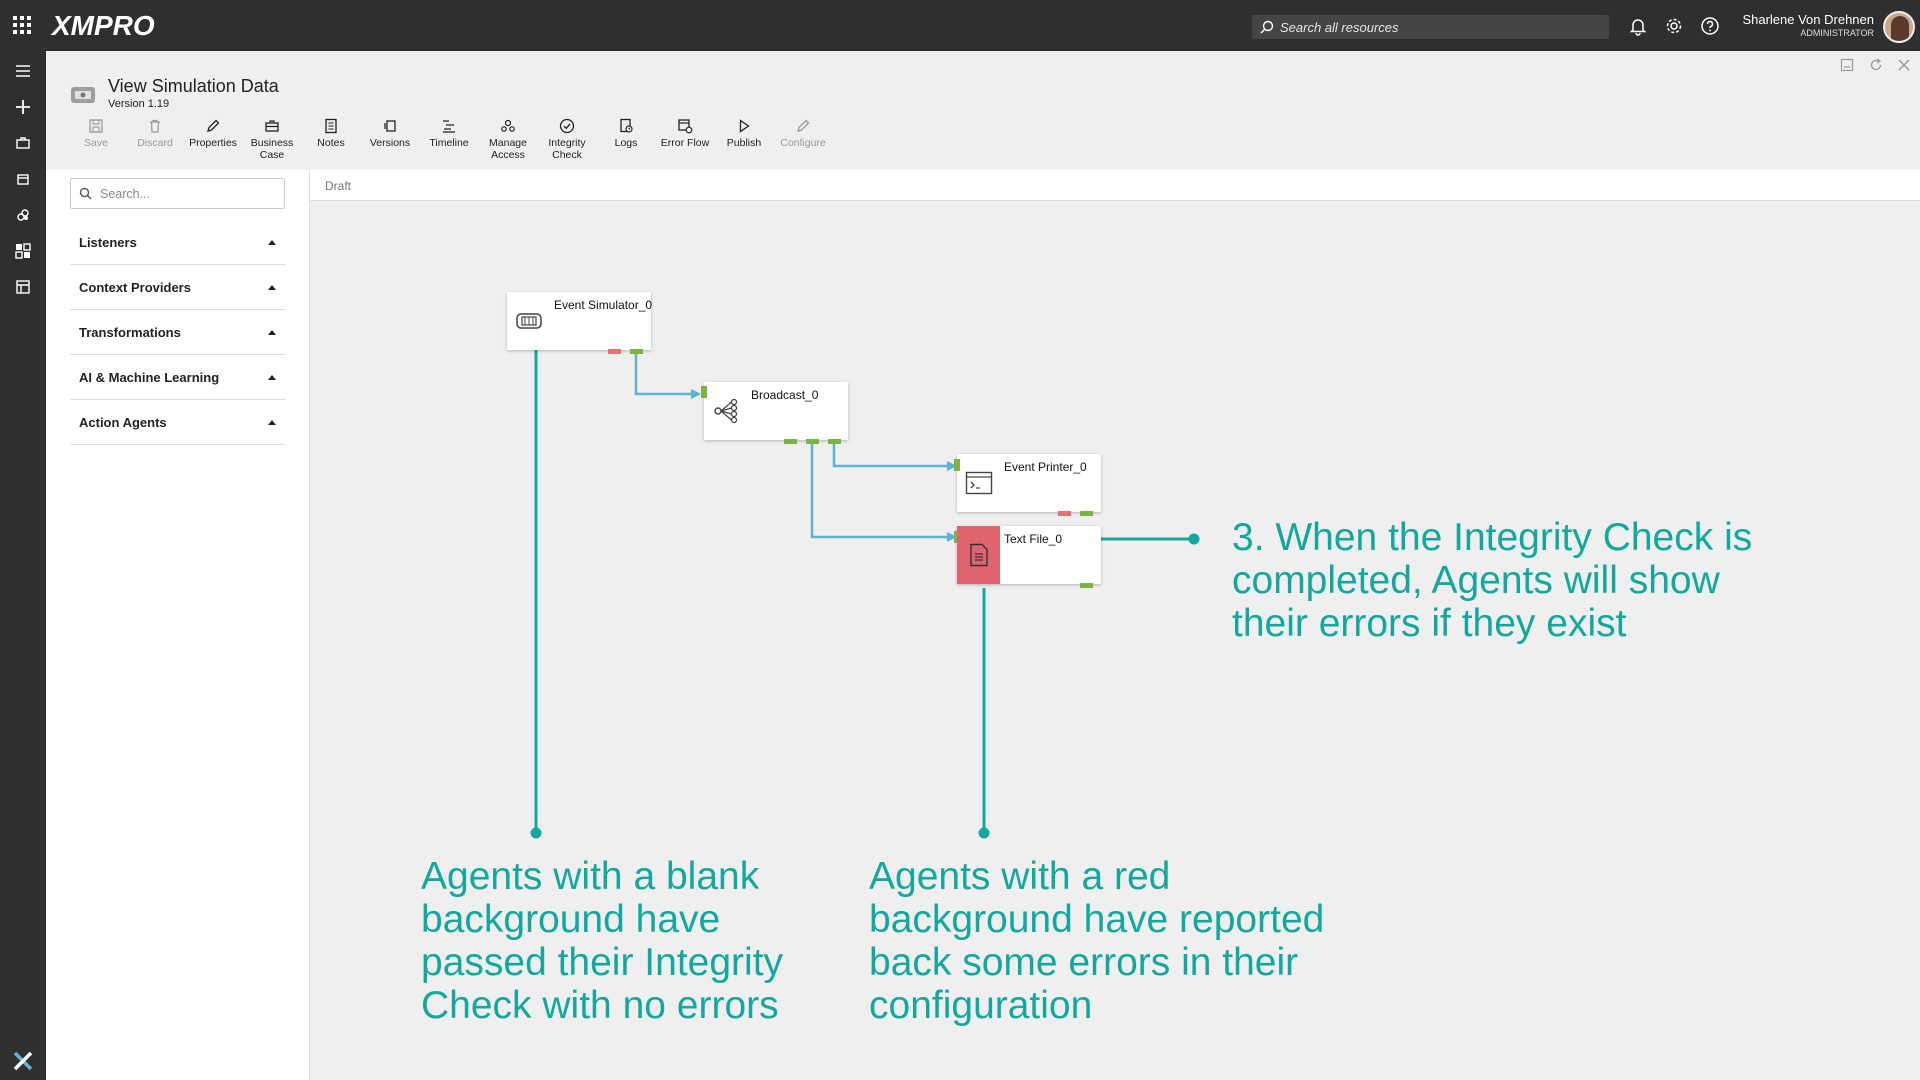 The image size is (1920, 1080). I want to click on error-flow-button: Error Flow, so click(685, 133).